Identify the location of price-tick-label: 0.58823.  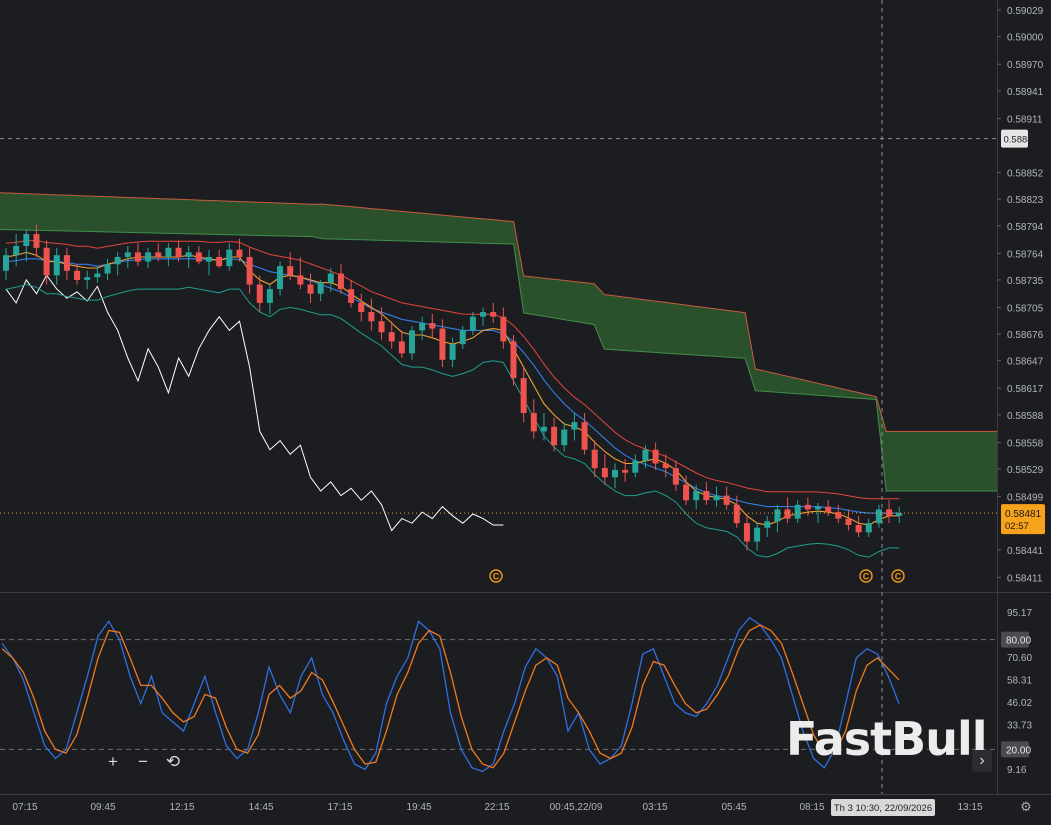
(1025, 200).